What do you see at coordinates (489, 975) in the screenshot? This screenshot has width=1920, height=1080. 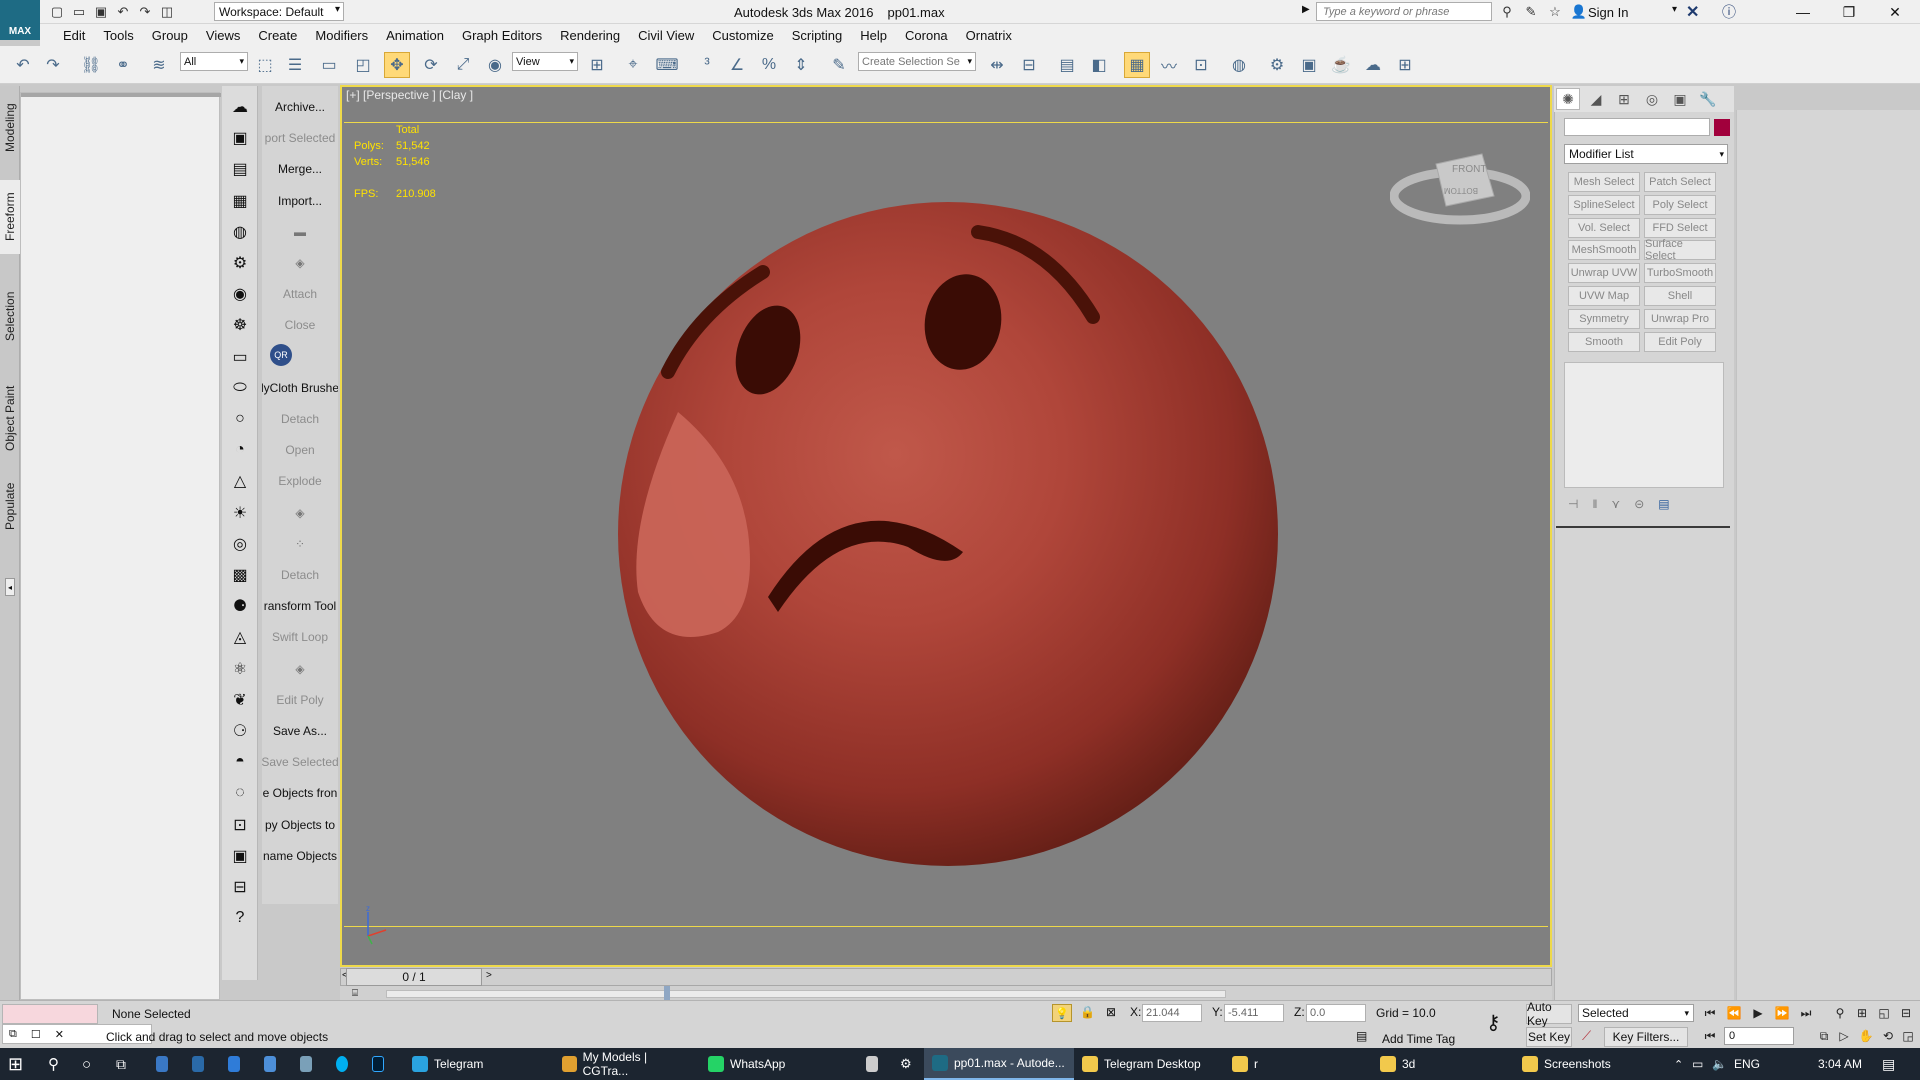 I see `next-frame-icon: >` at bounding box center [489, 975].